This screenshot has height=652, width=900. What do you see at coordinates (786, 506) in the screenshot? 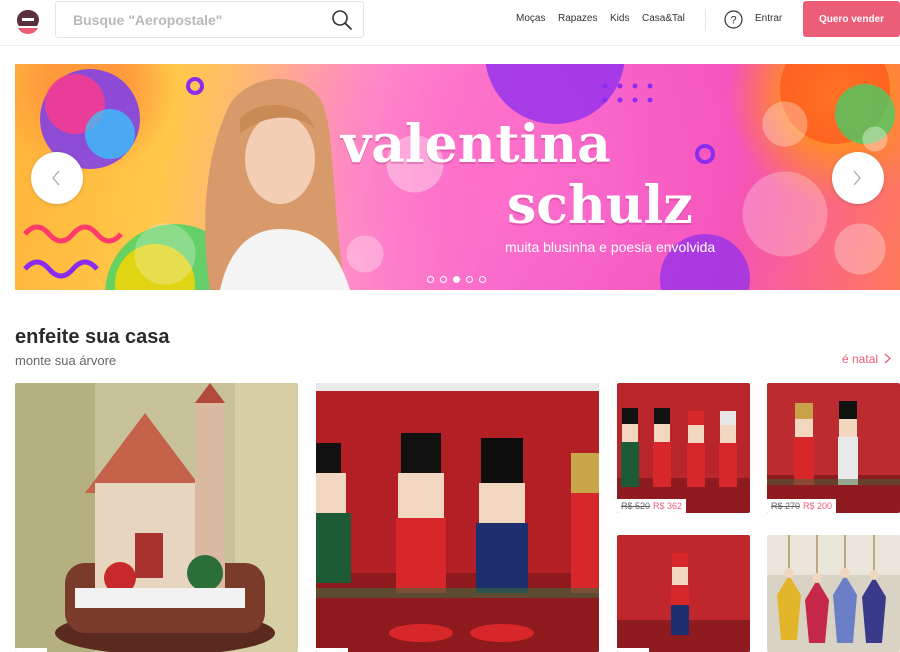
I see `old-price: R$ 270` at bounding box center [786, 506].